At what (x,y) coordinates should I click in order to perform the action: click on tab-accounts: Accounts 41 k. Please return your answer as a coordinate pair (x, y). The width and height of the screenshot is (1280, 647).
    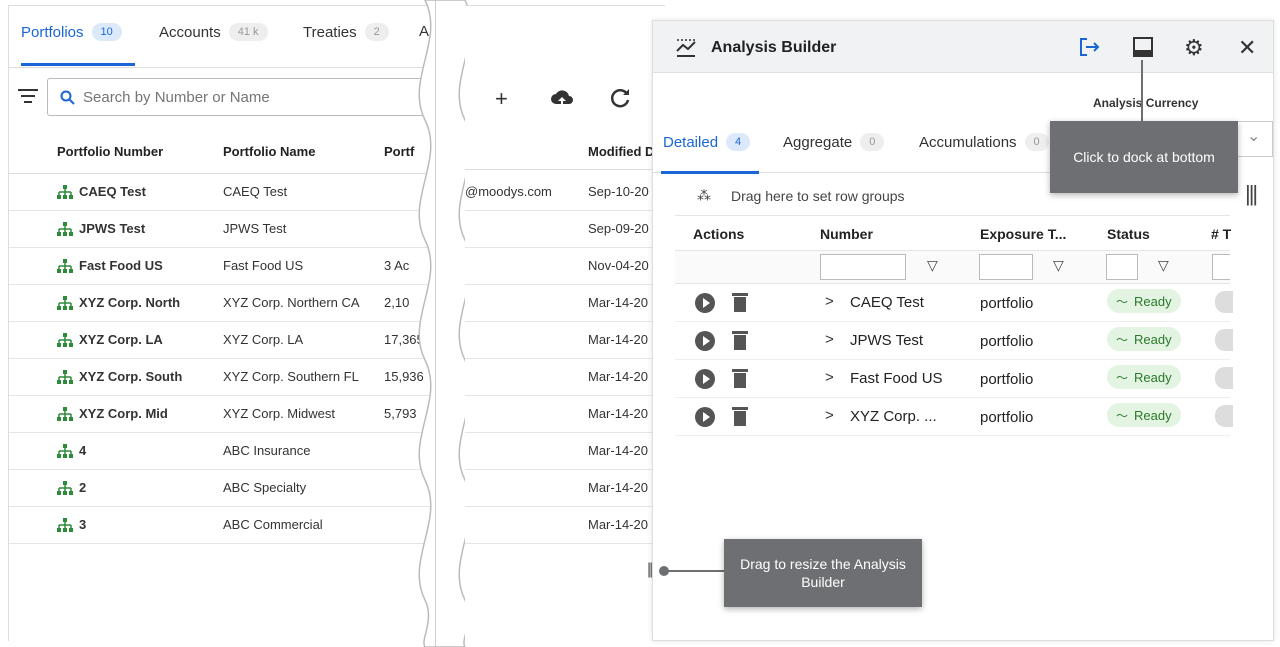
    Looking at the image, I should click on (213, 32).